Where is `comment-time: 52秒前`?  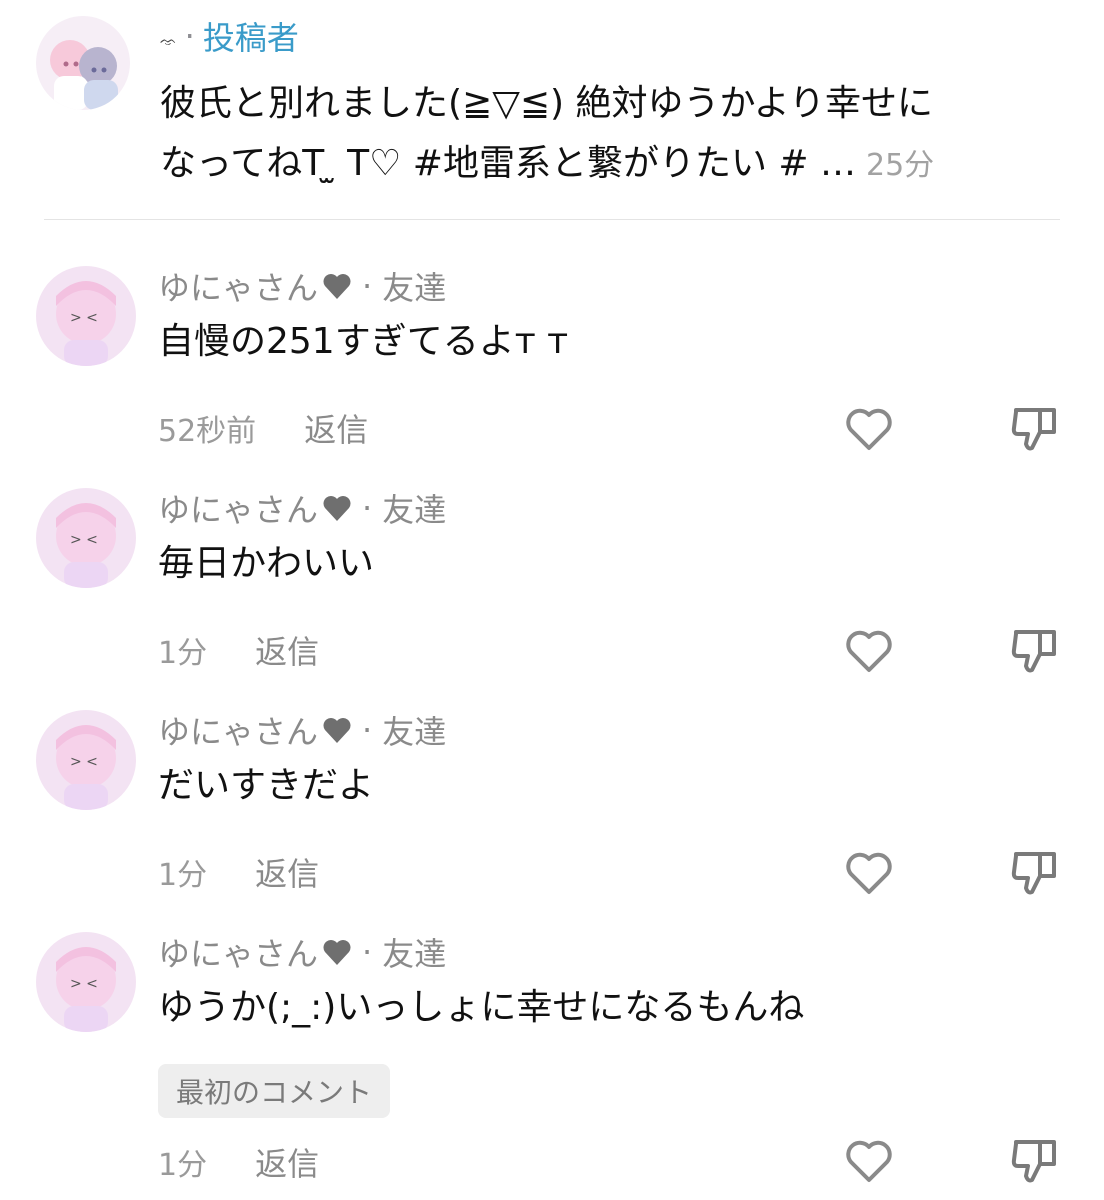
comment-time: 52秒前 is located at coordinates (207, 431).